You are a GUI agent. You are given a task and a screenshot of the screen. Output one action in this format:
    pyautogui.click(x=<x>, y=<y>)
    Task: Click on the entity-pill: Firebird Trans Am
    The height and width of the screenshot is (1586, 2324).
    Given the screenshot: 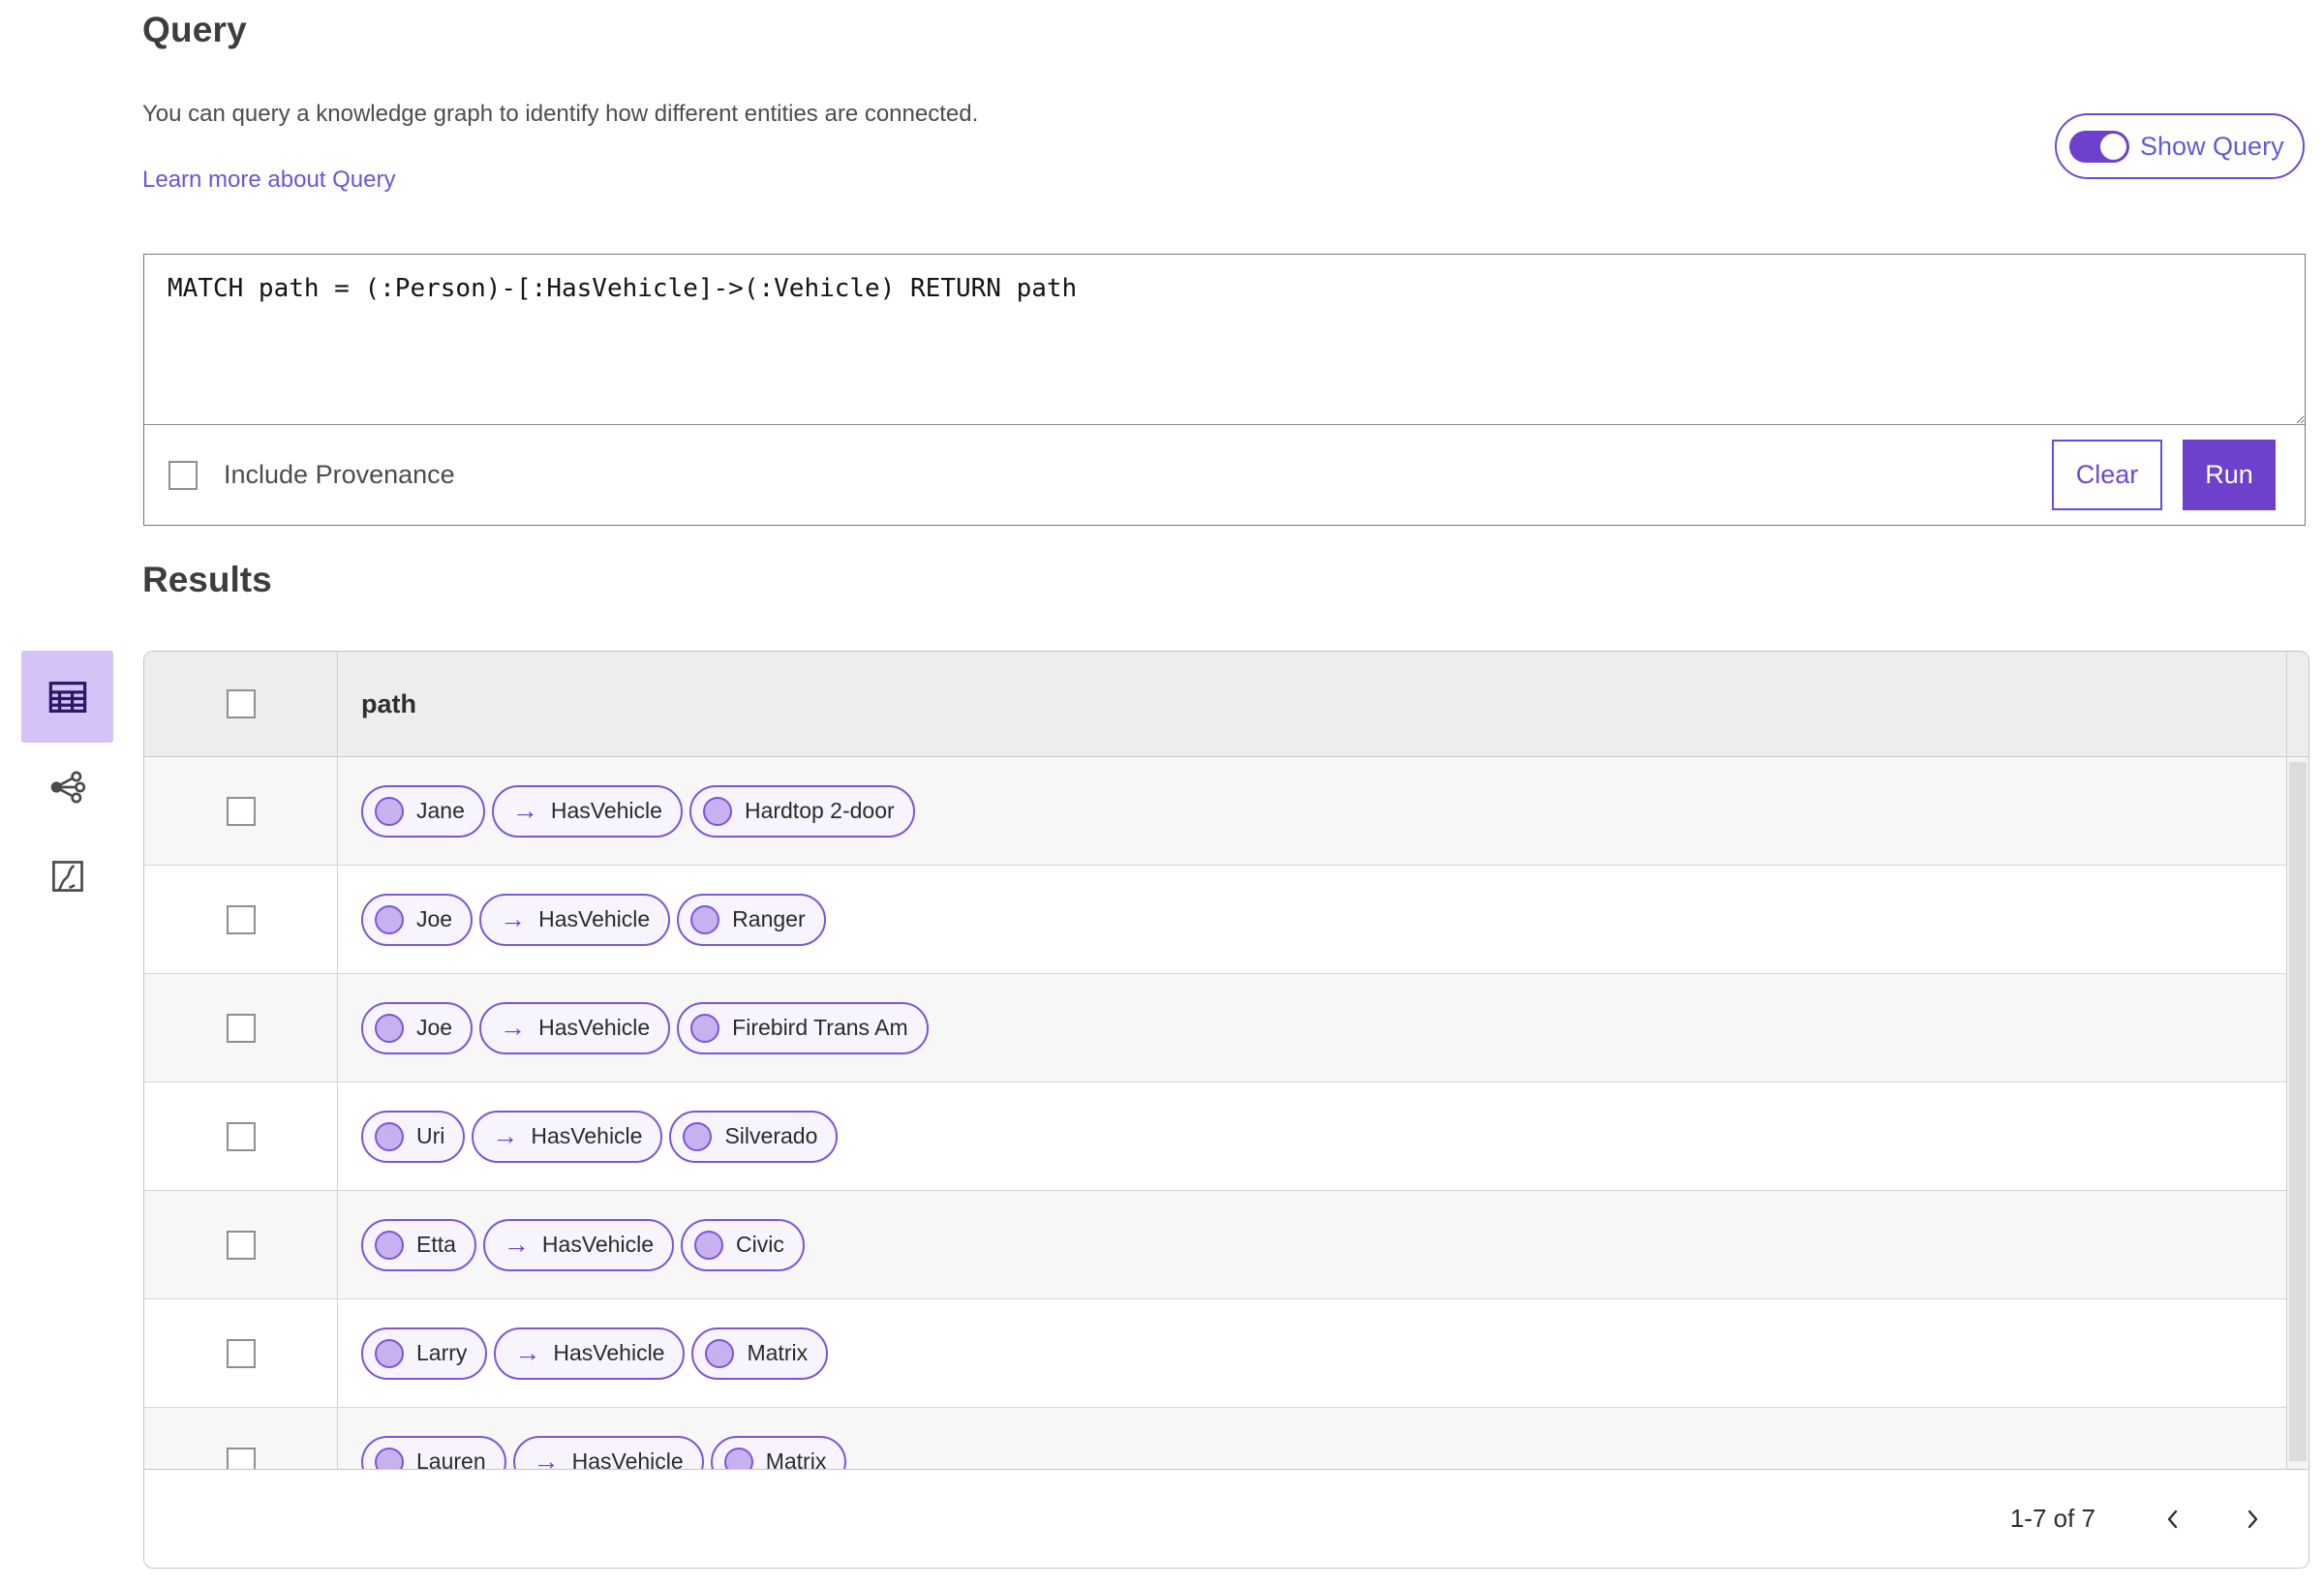 What is the action you would take?
    pyautogui.click(x=803, y=1027)
    